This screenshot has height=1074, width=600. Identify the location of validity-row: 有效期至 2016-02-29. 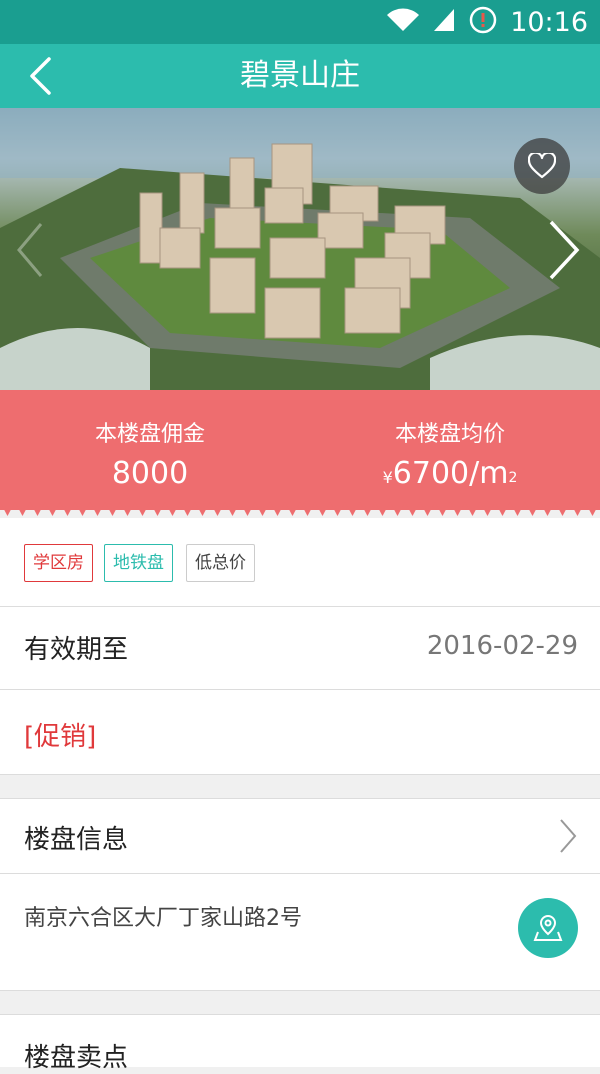
(300, 648).